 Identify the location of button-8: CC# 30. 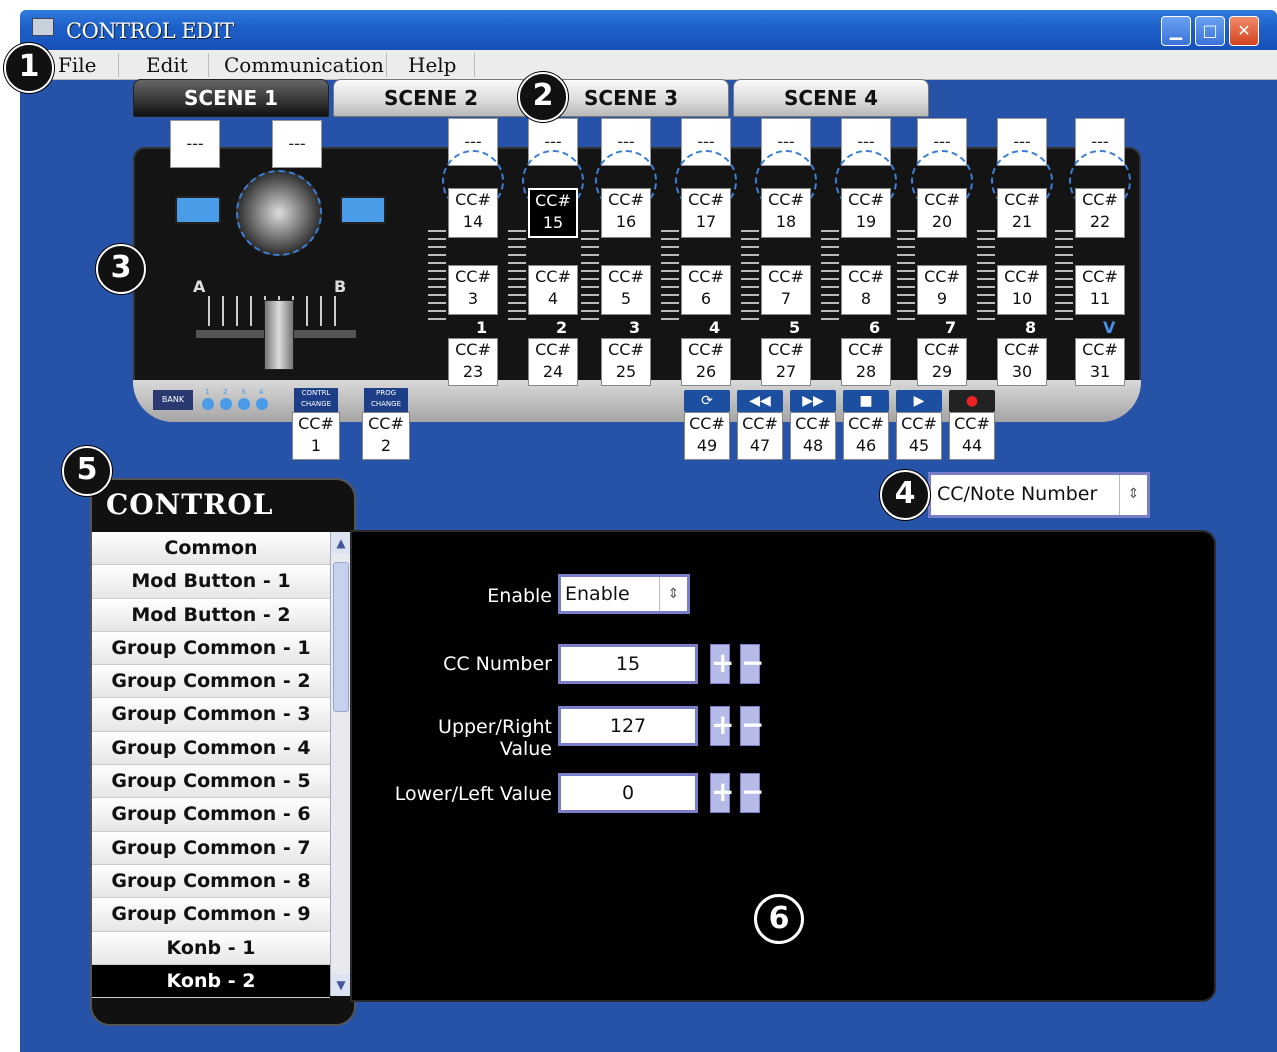
(1022, 362).